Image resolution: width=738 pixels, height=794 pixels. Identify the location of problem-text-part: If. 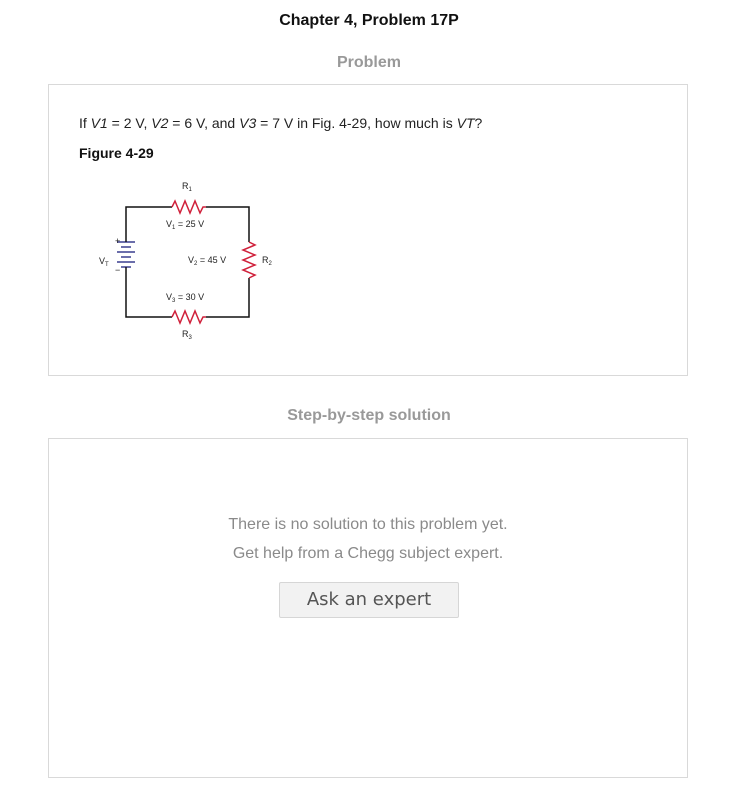
(85, 123).